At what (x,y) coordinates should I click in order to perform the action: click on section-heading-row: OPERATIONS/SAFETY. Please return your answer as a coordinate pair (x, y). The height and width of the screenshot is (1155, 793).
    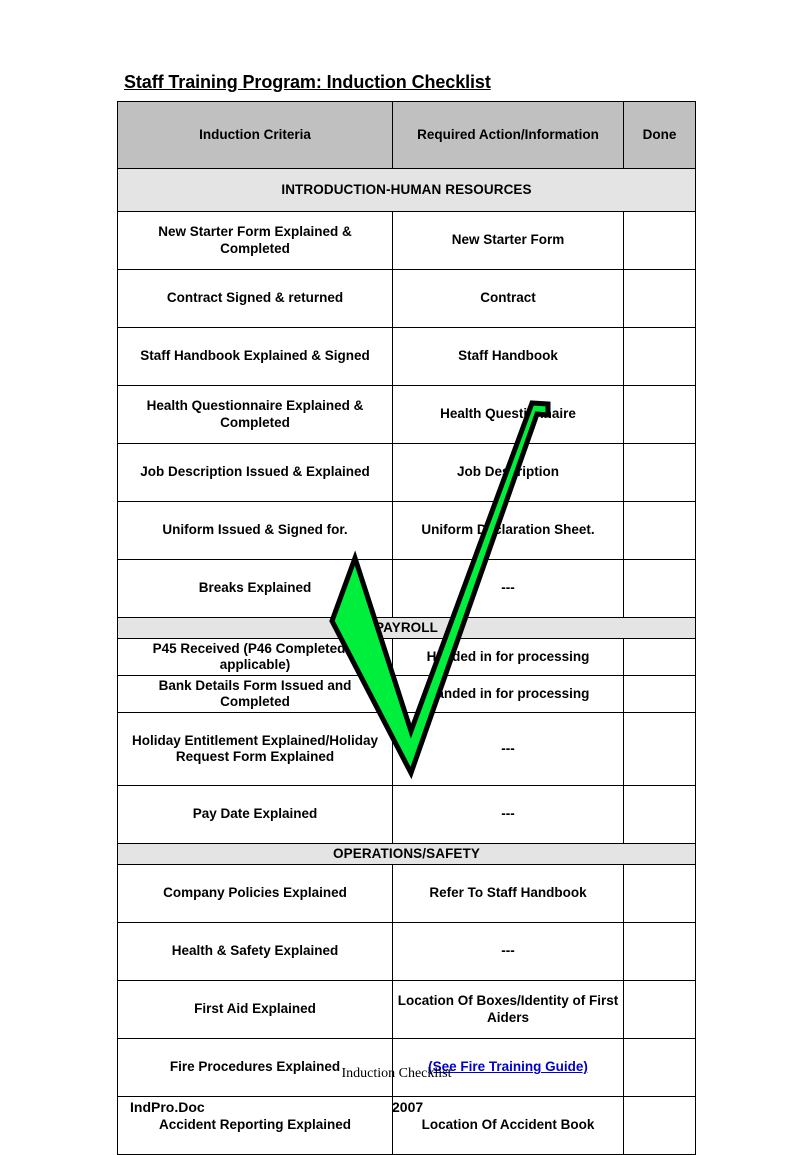
    Looking at the image, I should click on (406, 854).